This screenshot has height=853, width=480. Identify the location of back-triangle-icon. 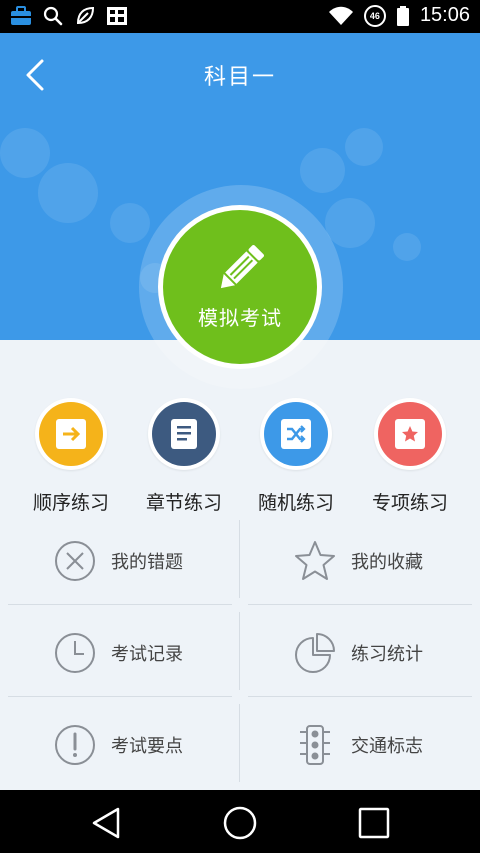
(106, 823).